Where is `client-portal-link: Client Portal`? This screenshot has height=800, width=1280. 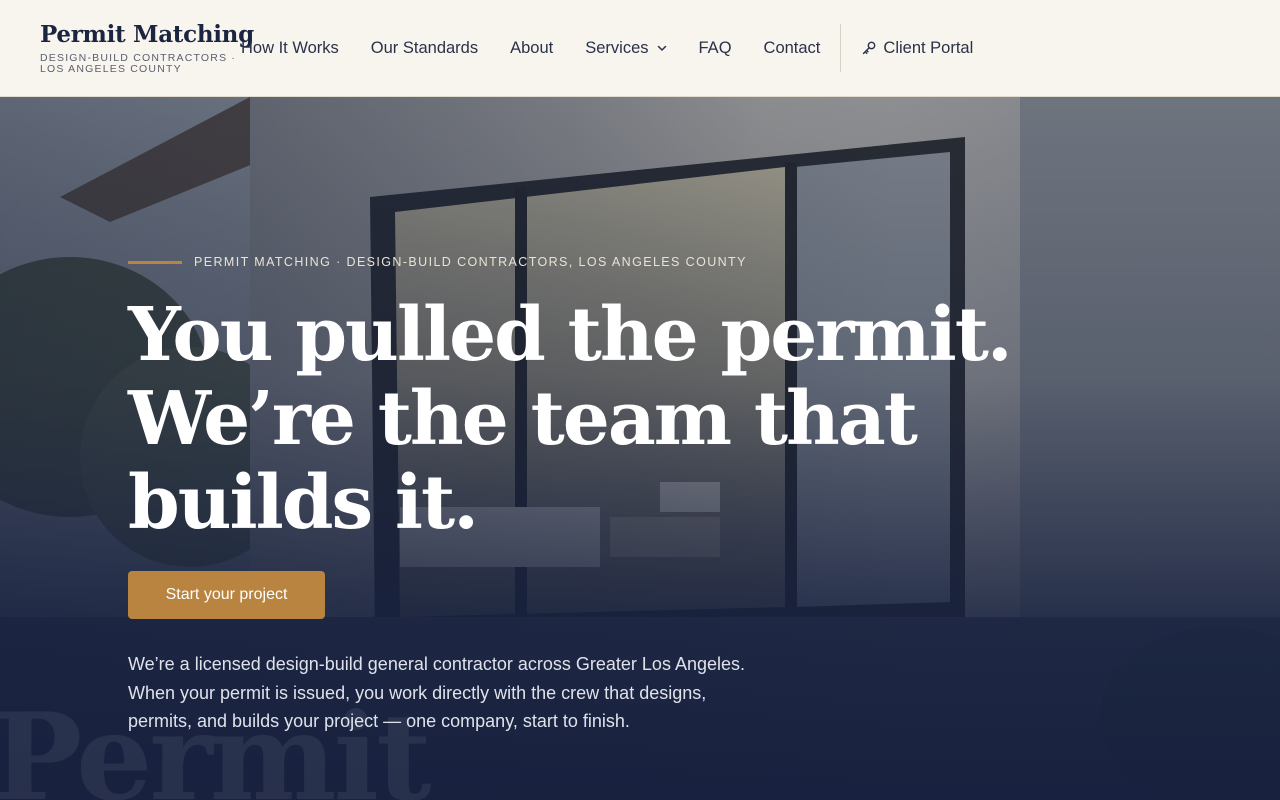
client-portal-link: Client Portal is located at coordinates (917, 48).